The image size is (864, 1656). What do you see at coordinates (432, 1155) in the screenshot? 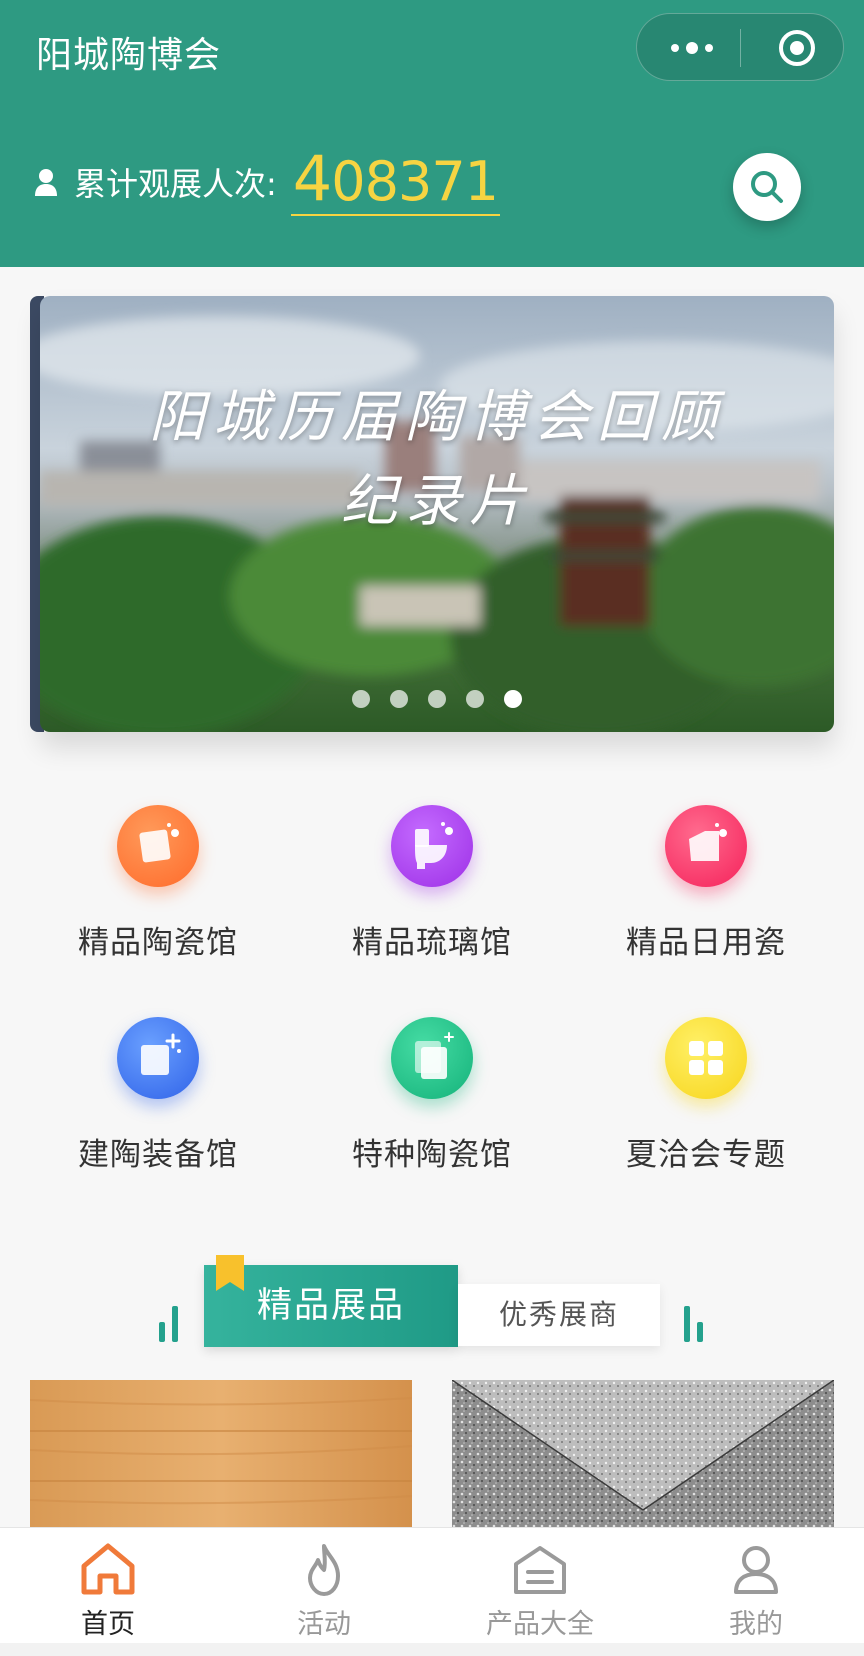
I see `category-label: 特种陶瓷馆` at bounding box center [432, 1155].